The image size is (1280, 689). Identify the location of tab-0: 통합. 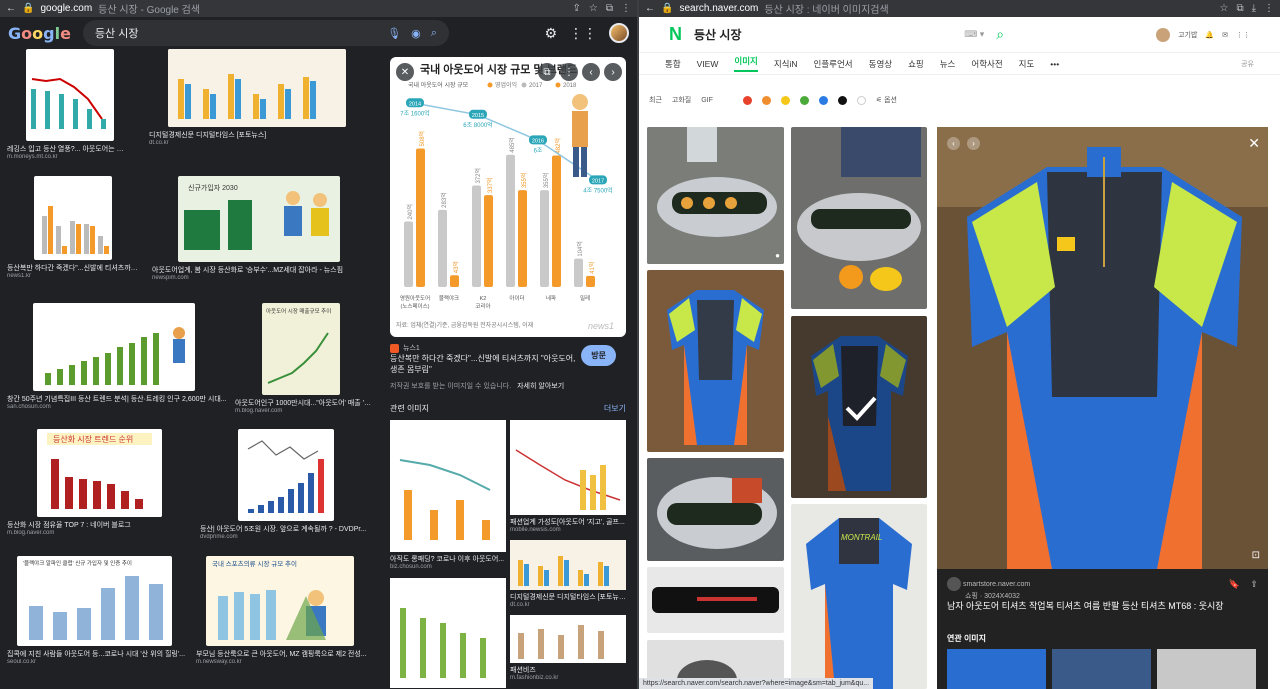
(673, 64).